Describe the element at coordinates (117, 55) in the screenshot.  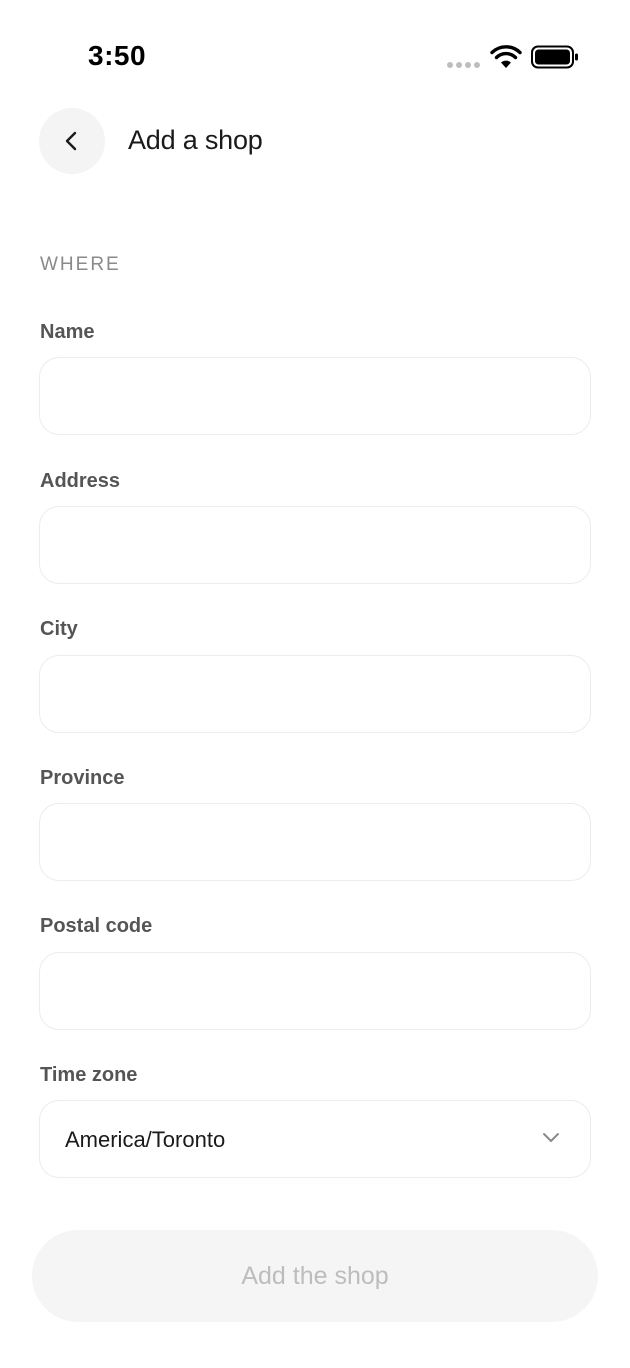
I see `status-time: 3:50` at that location.